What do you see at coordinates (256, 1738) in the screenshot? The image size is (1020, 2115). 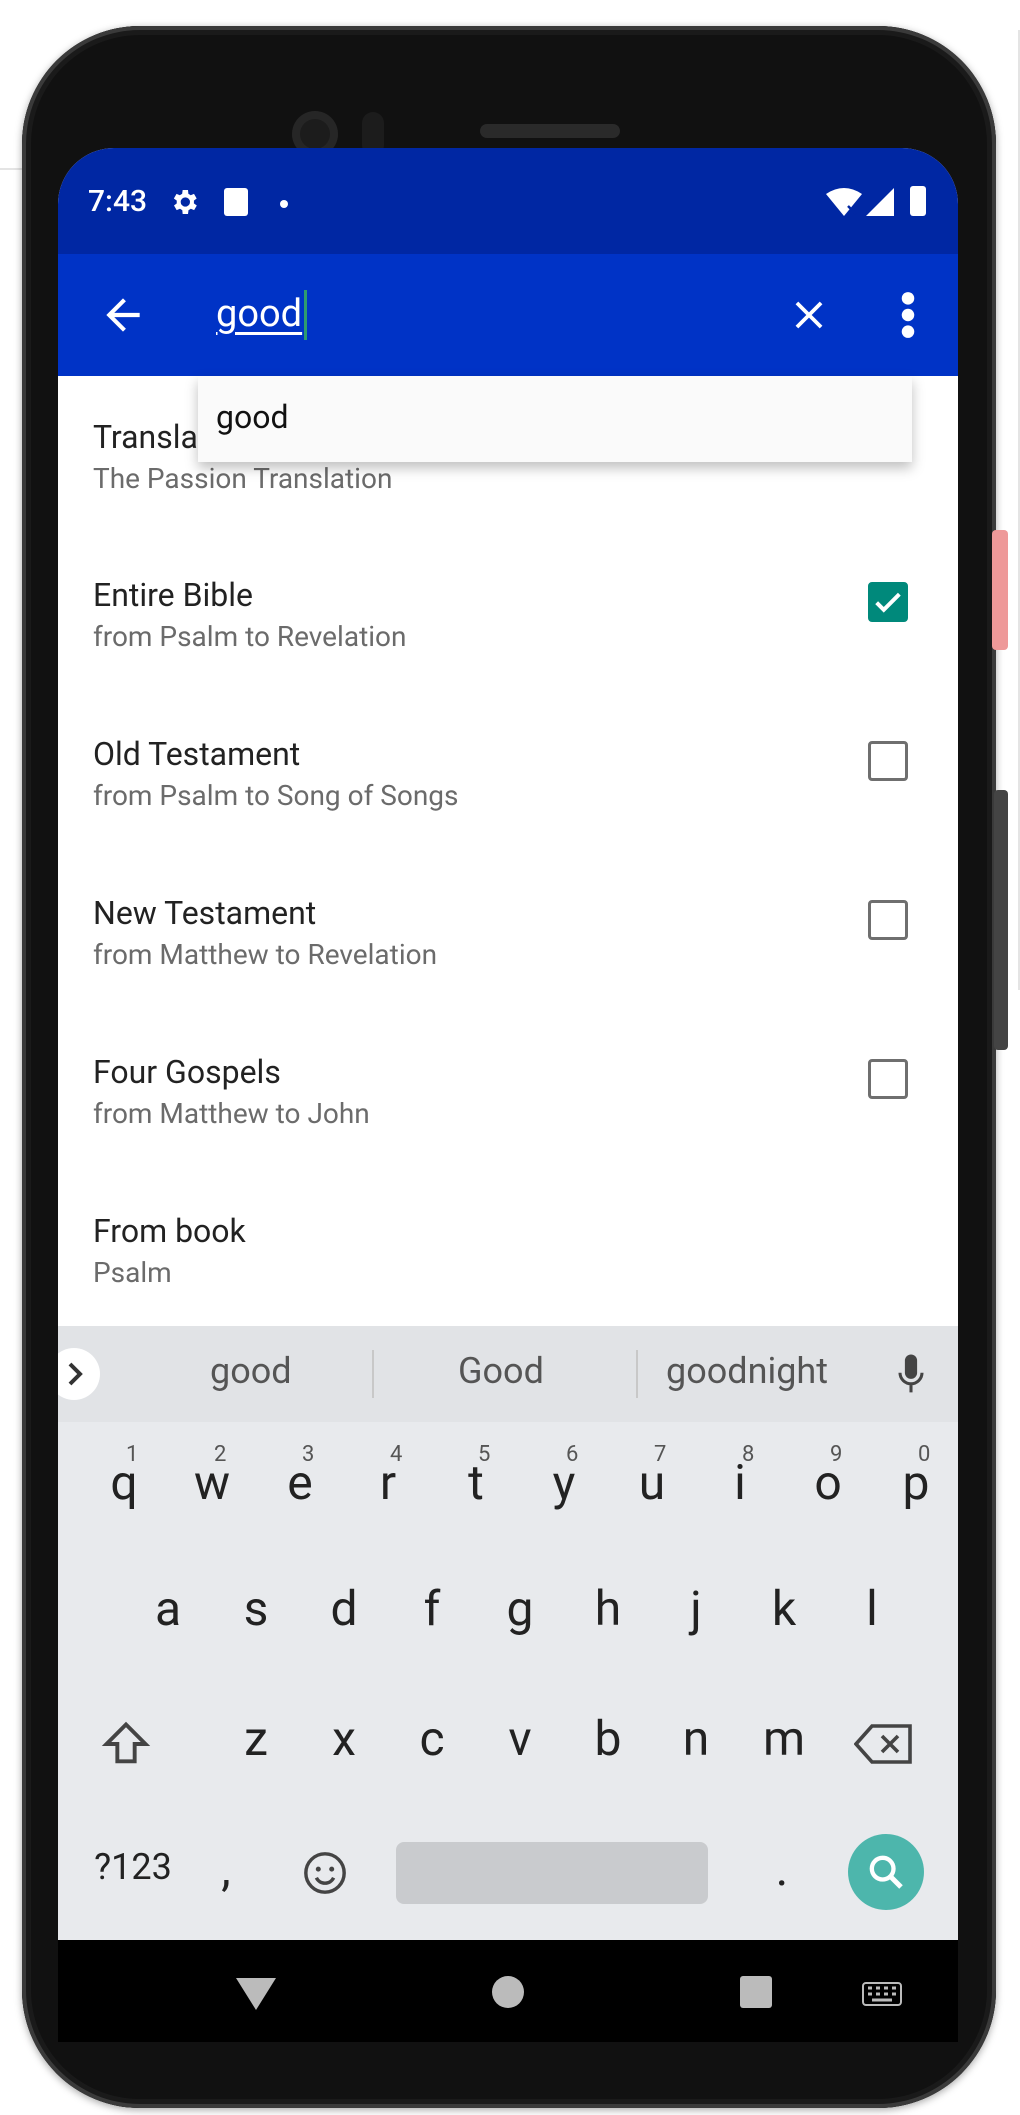 I see `key-z: z` at bounding box center [256, 1738].